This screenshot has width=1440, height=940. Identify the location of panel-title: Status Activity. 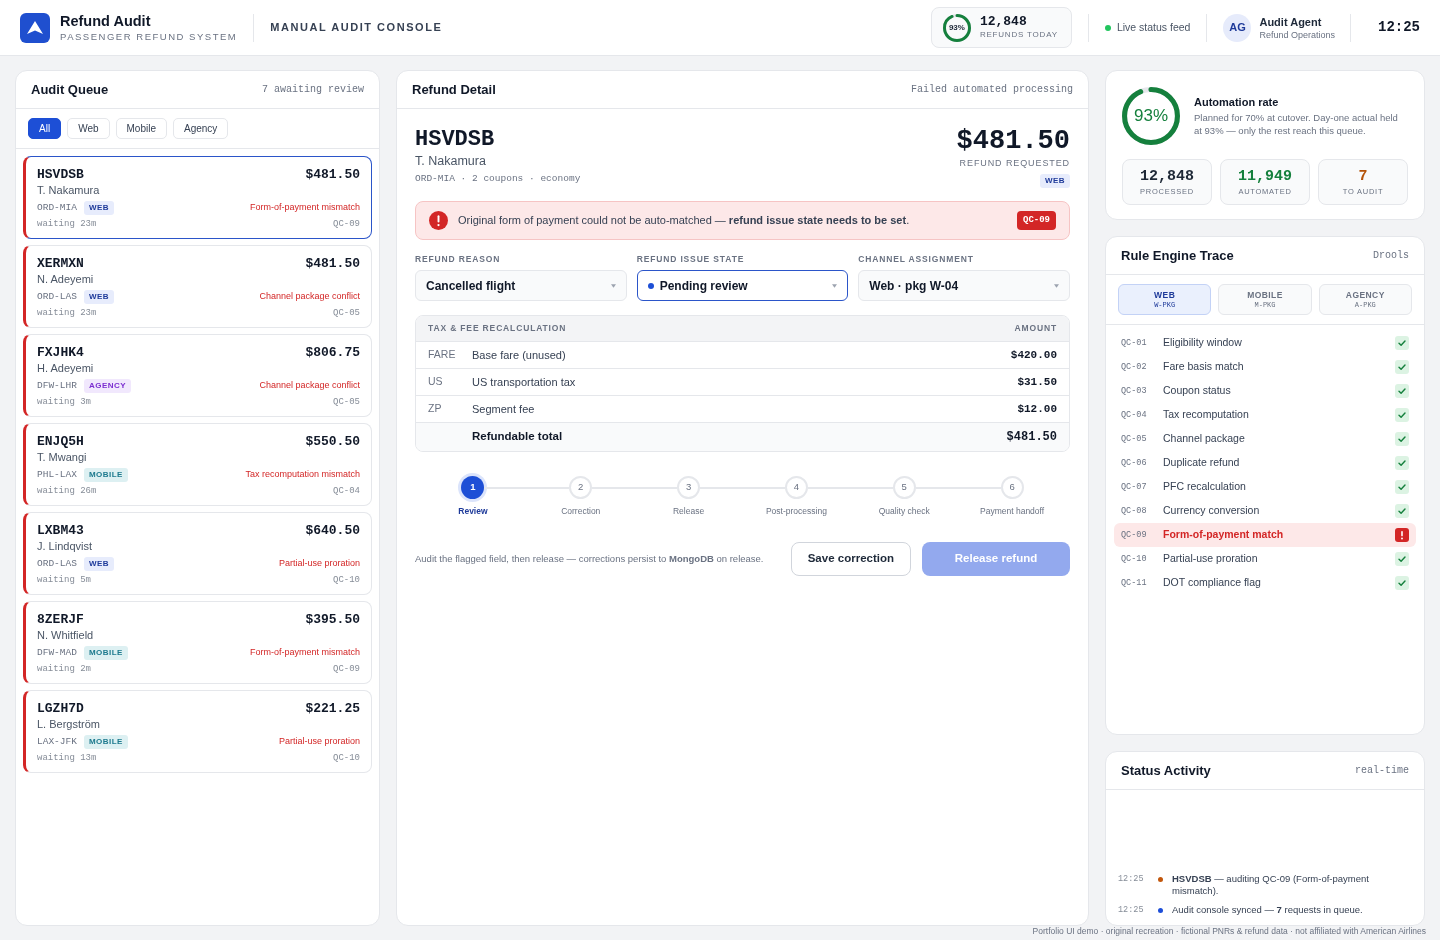
(1166, 770).